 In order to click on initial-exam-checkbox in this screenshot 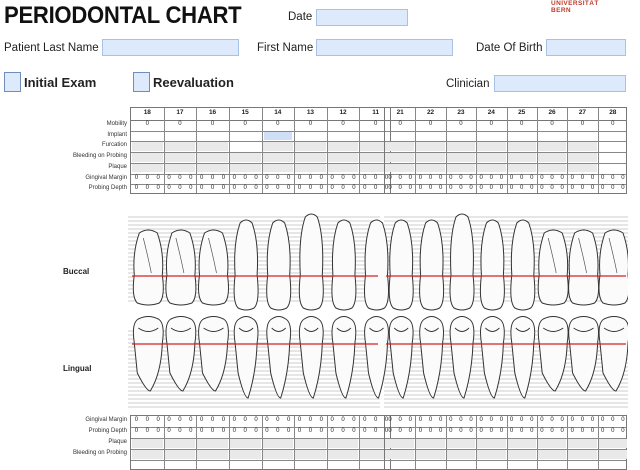, I will do `click(12, 82)`.